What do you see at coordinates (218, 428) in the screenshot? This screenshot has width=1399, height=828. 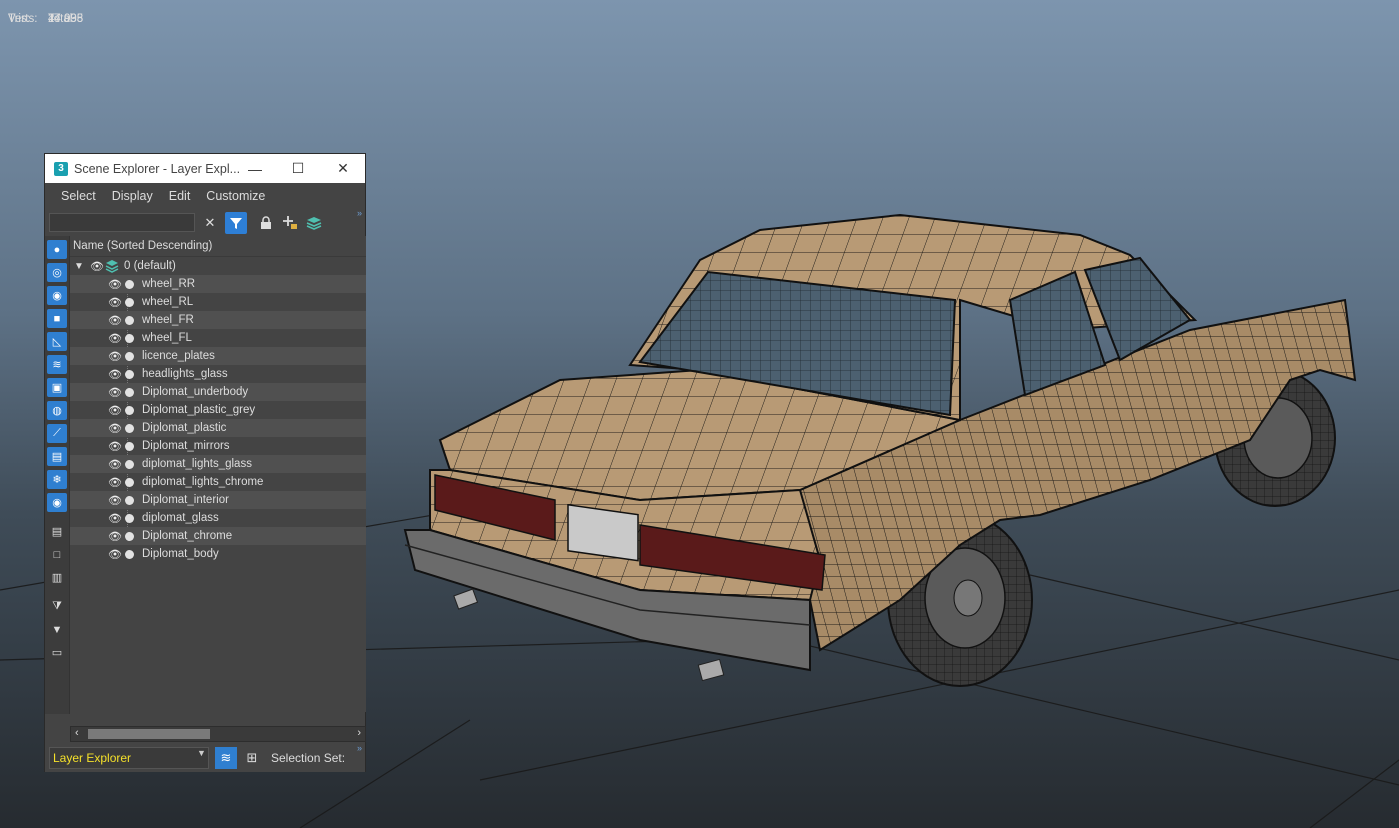 I see `layer-row: 👁 Diplomat_plastic` at bounding box center [218, 428].